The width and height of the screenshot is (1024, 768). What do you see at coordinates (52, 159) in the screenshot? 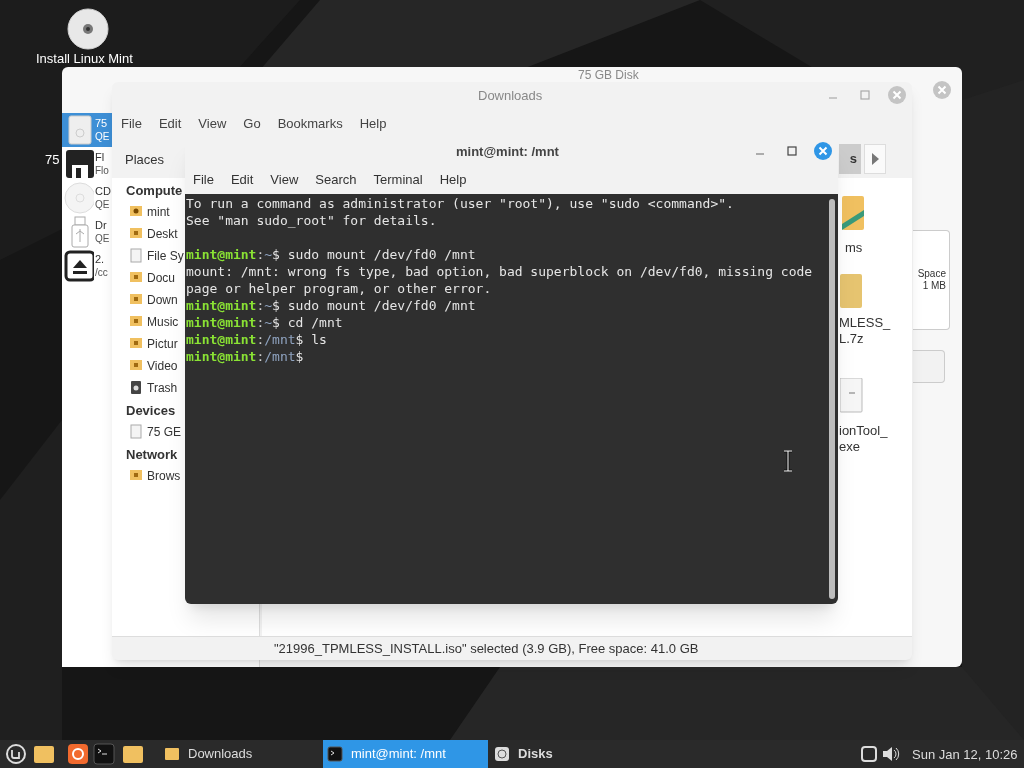
I see `desktop-icon-label: 75` at bounding box center [52, 159].